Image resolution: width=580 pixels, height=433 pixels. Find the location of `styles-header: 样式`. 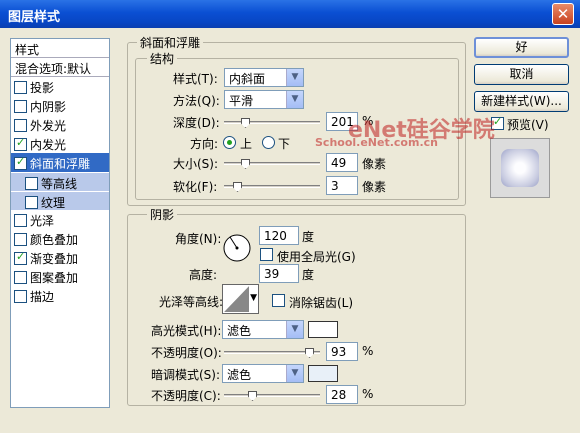

styles-header: 样式 is located at coordinates (60, 48).